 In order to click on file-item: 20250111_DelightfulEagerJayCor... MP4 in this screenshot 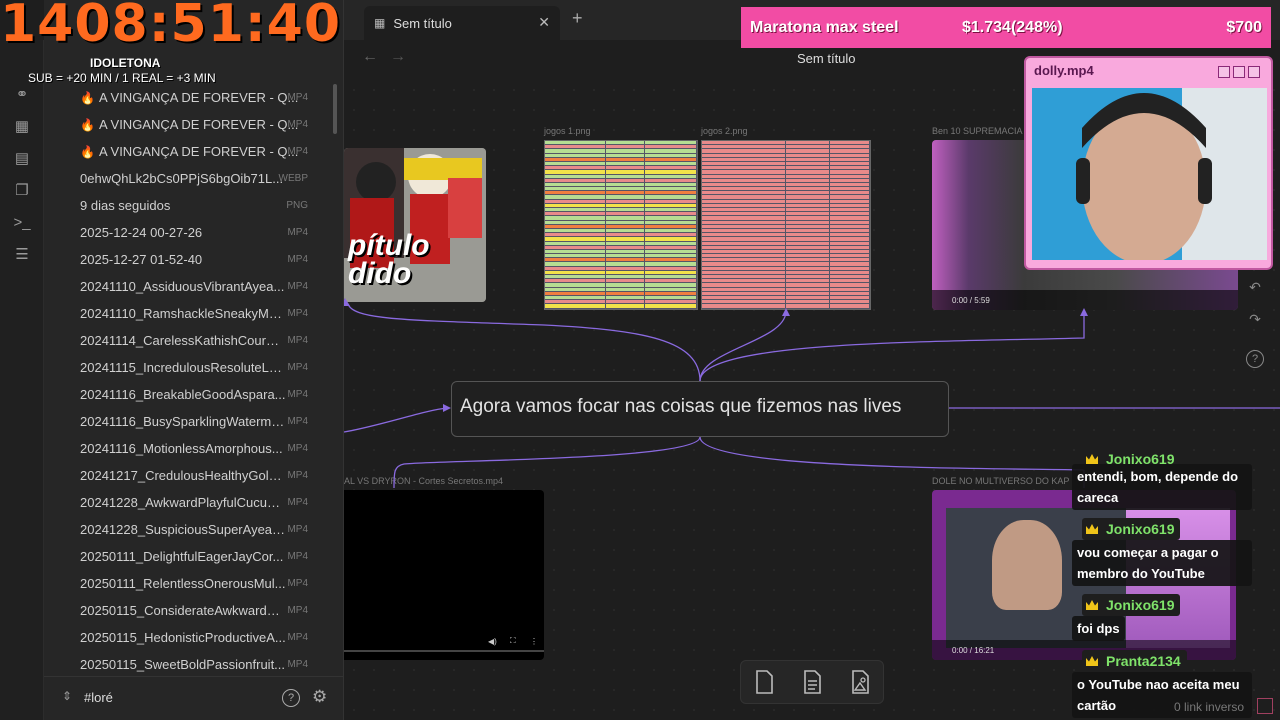, I will do `click(194, 556)`.